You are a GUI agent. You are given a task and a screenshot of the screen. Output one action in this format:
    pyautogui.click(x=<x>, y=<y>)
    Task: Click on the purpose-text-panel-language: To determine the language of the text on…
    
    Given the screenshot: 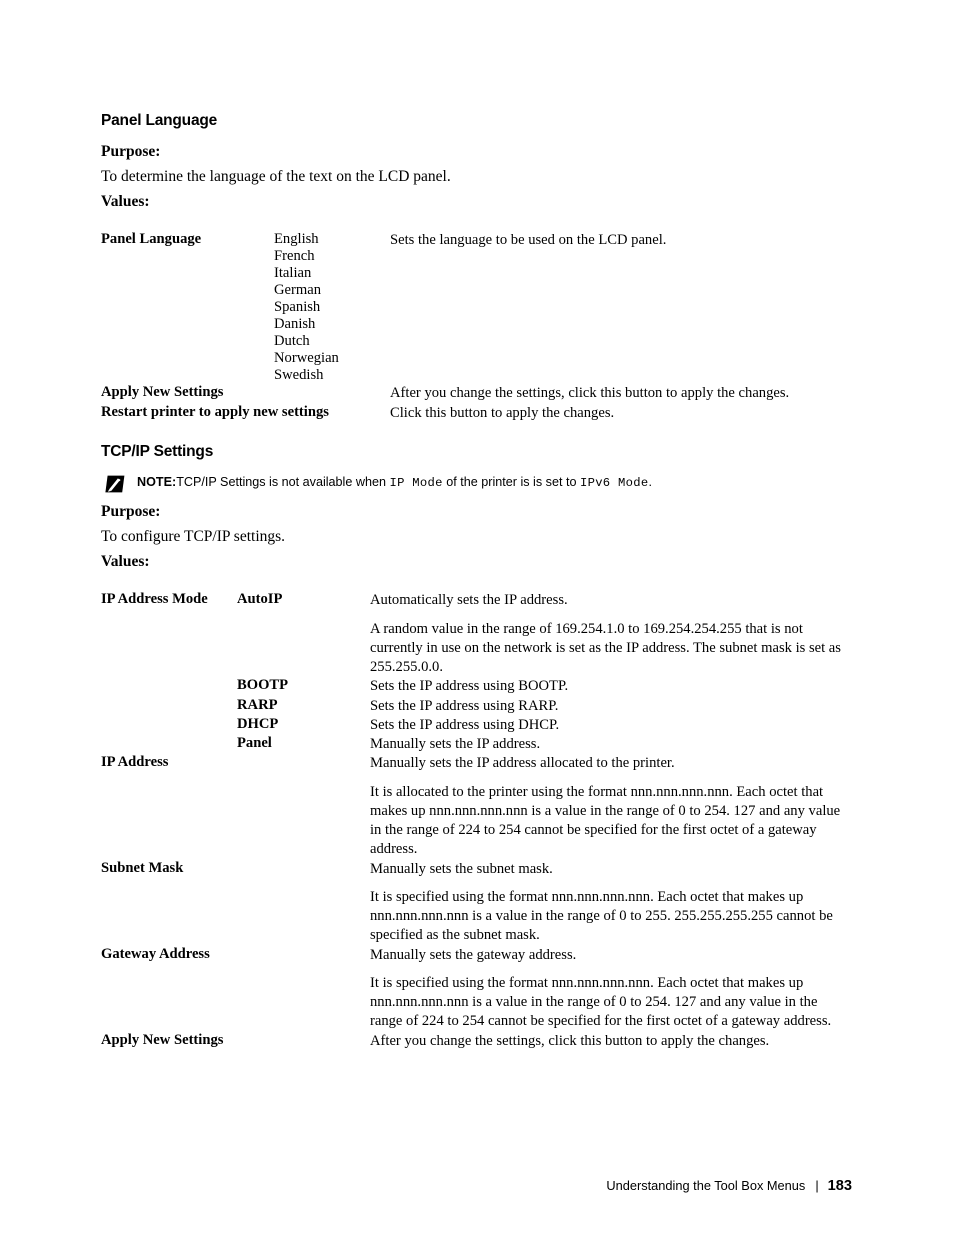 What is the action you would take?
    pyautogui.click(x=276, y=176)
    